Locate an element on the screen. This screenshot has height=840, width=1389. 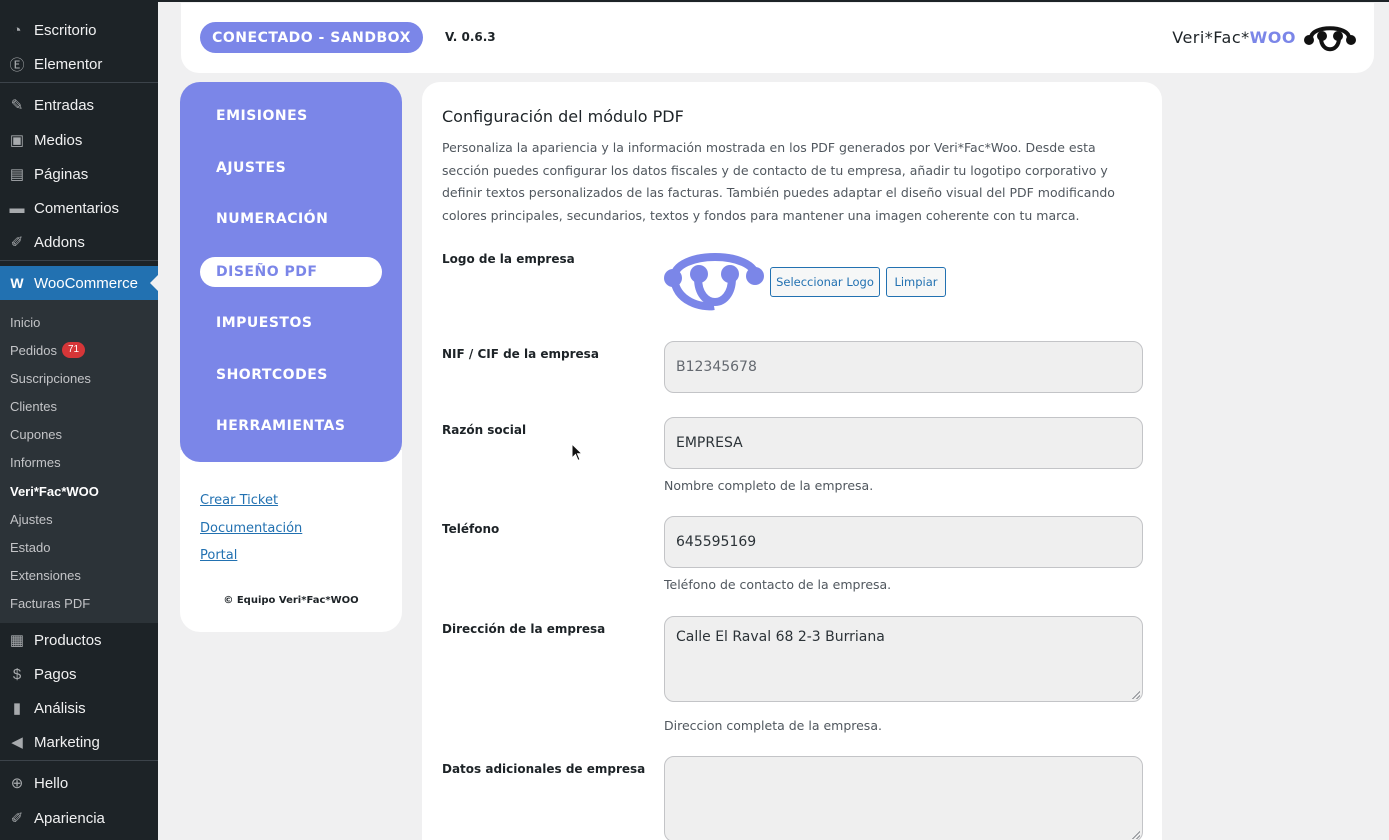
copyright-text: © Equipo Veri*Fac*WOO is located at coordinates (291, 600).